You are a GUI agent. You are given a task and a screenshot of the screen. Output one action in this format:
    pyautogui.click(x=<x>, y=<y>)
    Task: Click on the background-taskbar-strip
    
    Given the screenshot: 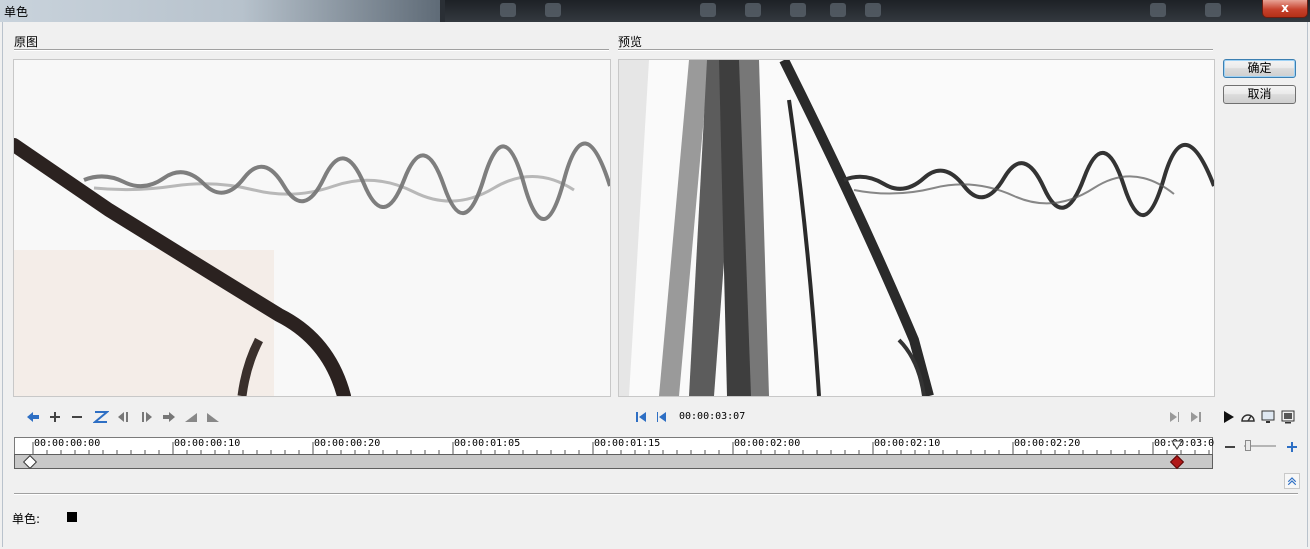 What is the action you would take?
    pyautogui.click(x=877, y=11)
    